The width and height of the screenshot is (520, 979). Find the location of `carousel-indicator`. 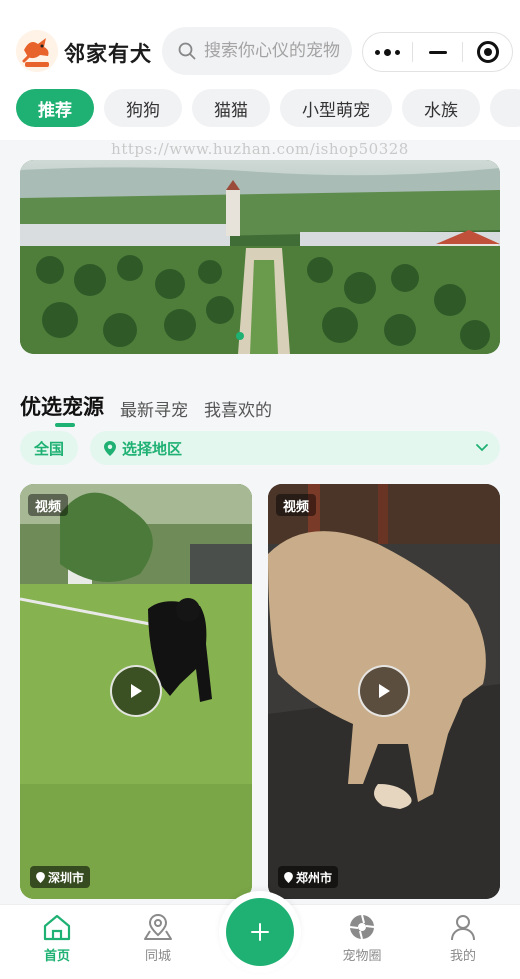

carousel-indicator is located at coordinates (240, 336).